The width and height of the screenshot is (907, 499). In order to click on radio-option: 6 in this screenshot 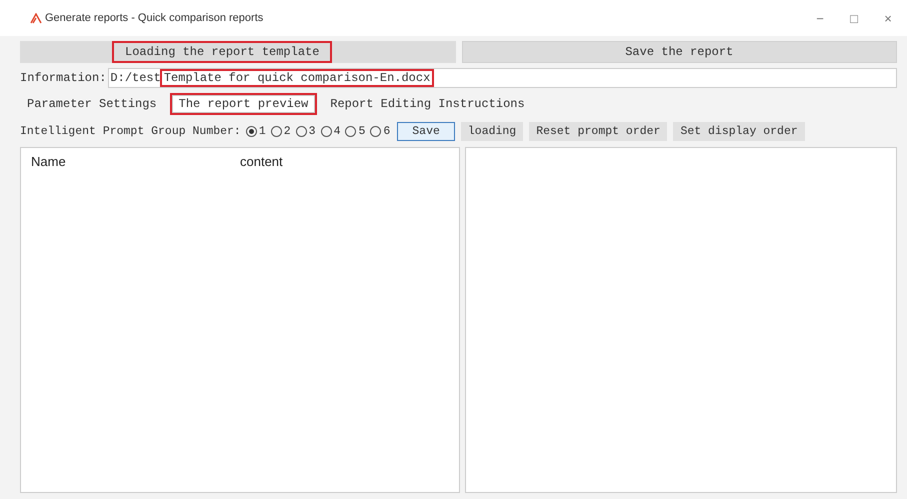, I will do `click(380, 131)`.